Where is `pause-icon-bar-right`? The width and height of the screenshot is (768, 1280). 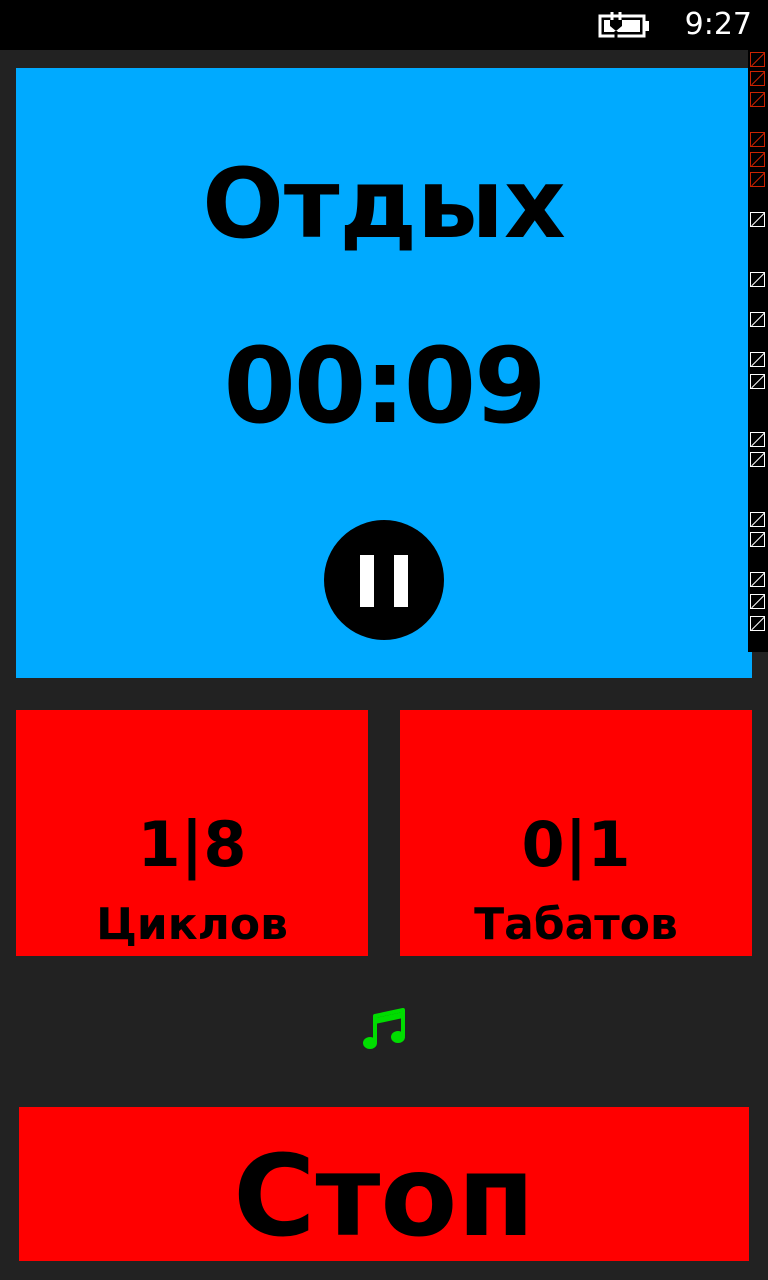 pause-icon-bar-right is located at coordinates (401, 581).